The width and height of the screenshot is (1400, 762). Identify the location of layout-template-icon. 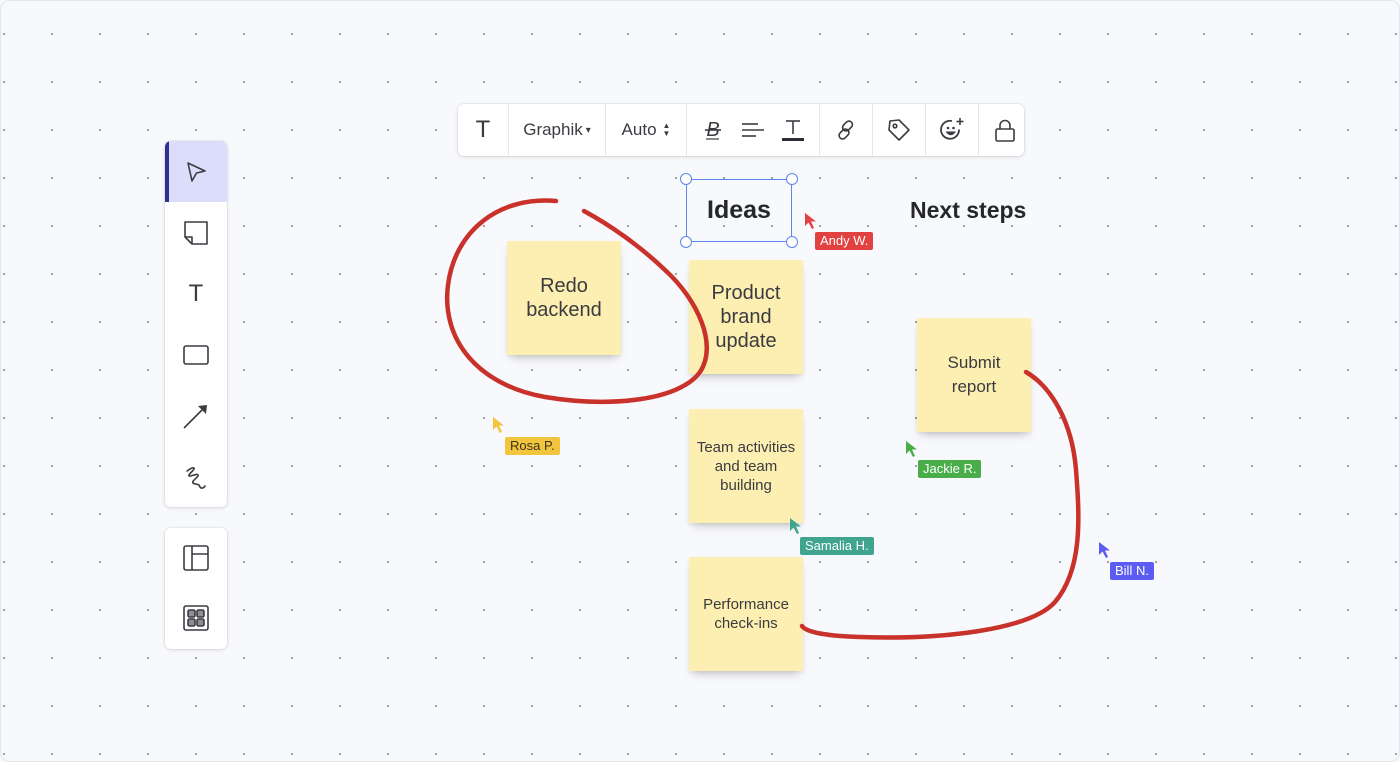
(196, 558).